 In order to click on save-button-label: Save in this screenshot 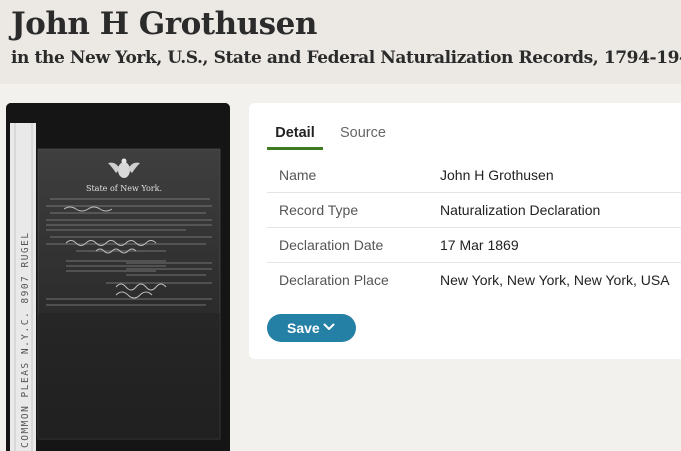, I will do `click(303, 328)`.